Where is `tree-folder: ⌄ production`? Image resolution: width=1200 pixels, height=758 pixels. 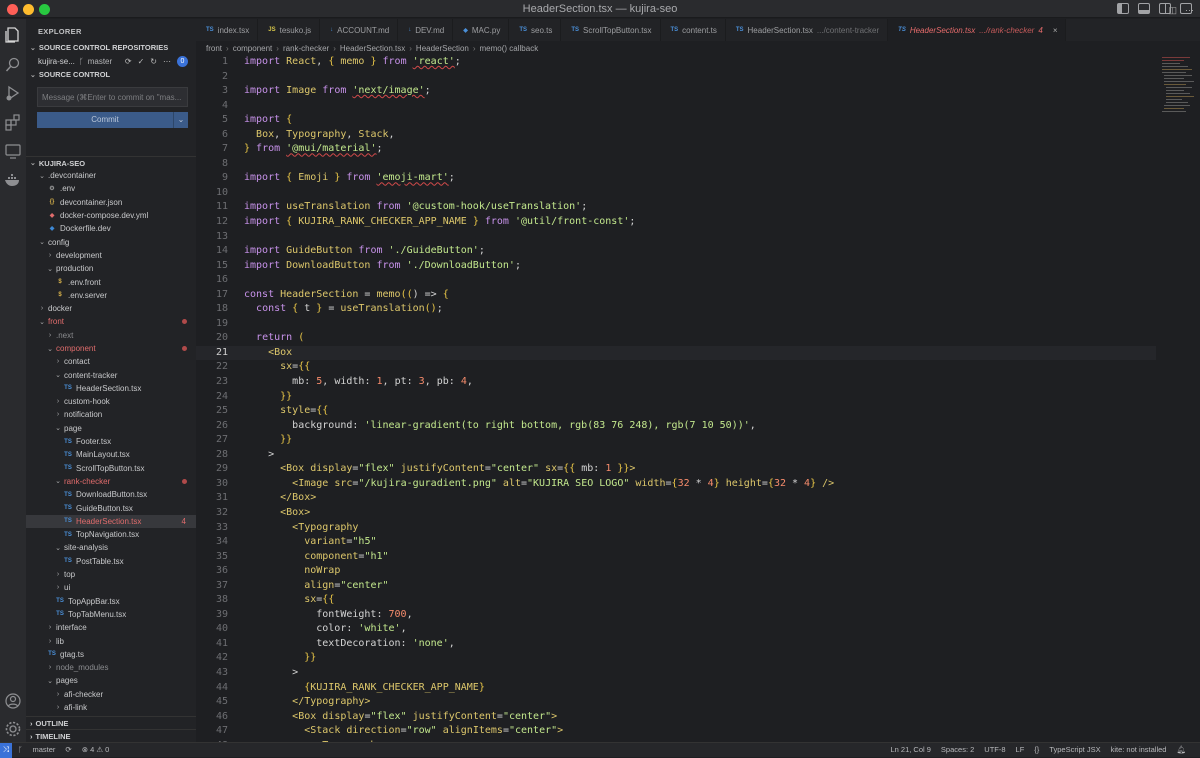
tree-folder: ⌄ production is located at coordinates (111, 268).